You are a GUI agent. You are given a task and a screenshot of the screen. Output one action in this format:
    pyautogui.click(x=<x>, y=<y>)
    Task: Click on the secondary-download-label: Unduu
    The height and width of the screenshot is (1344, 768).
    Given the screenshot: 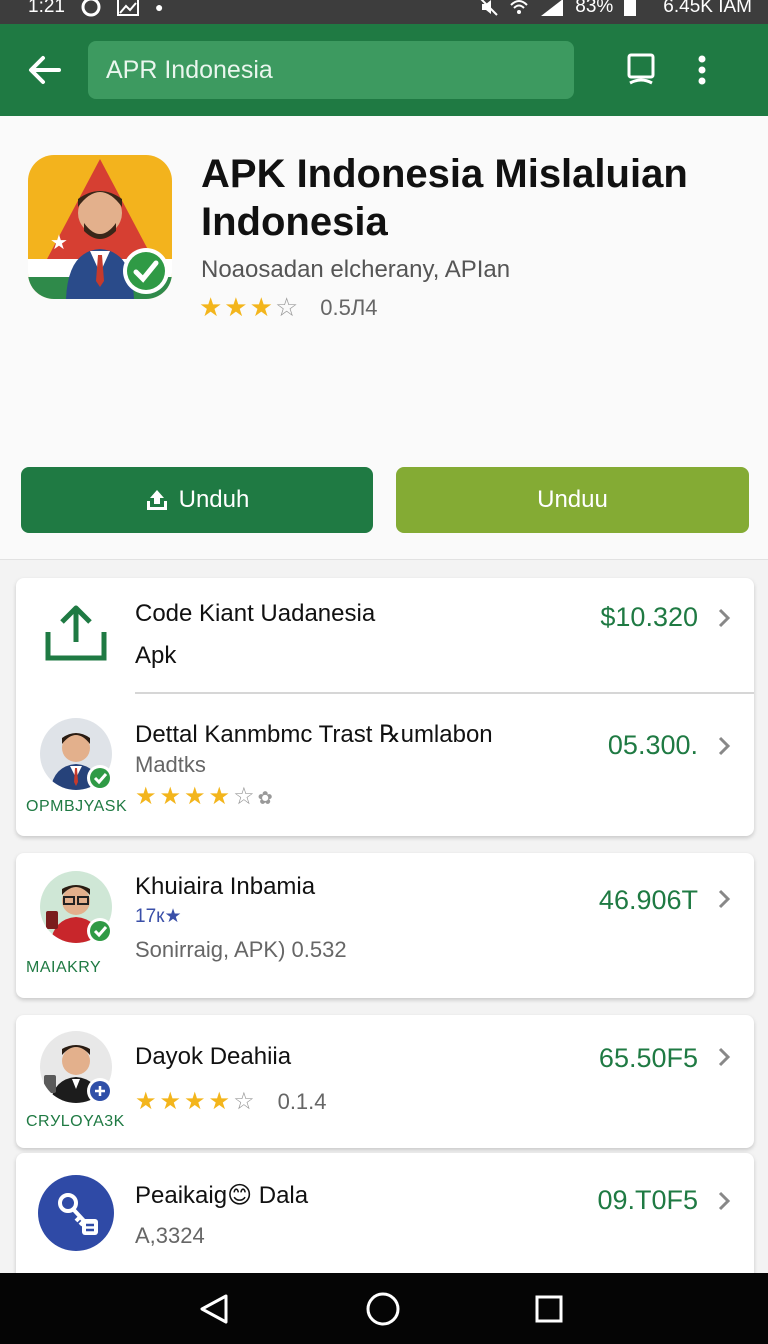 What is the action you would take?
    pyautogui.click(x=572, y=499)
    